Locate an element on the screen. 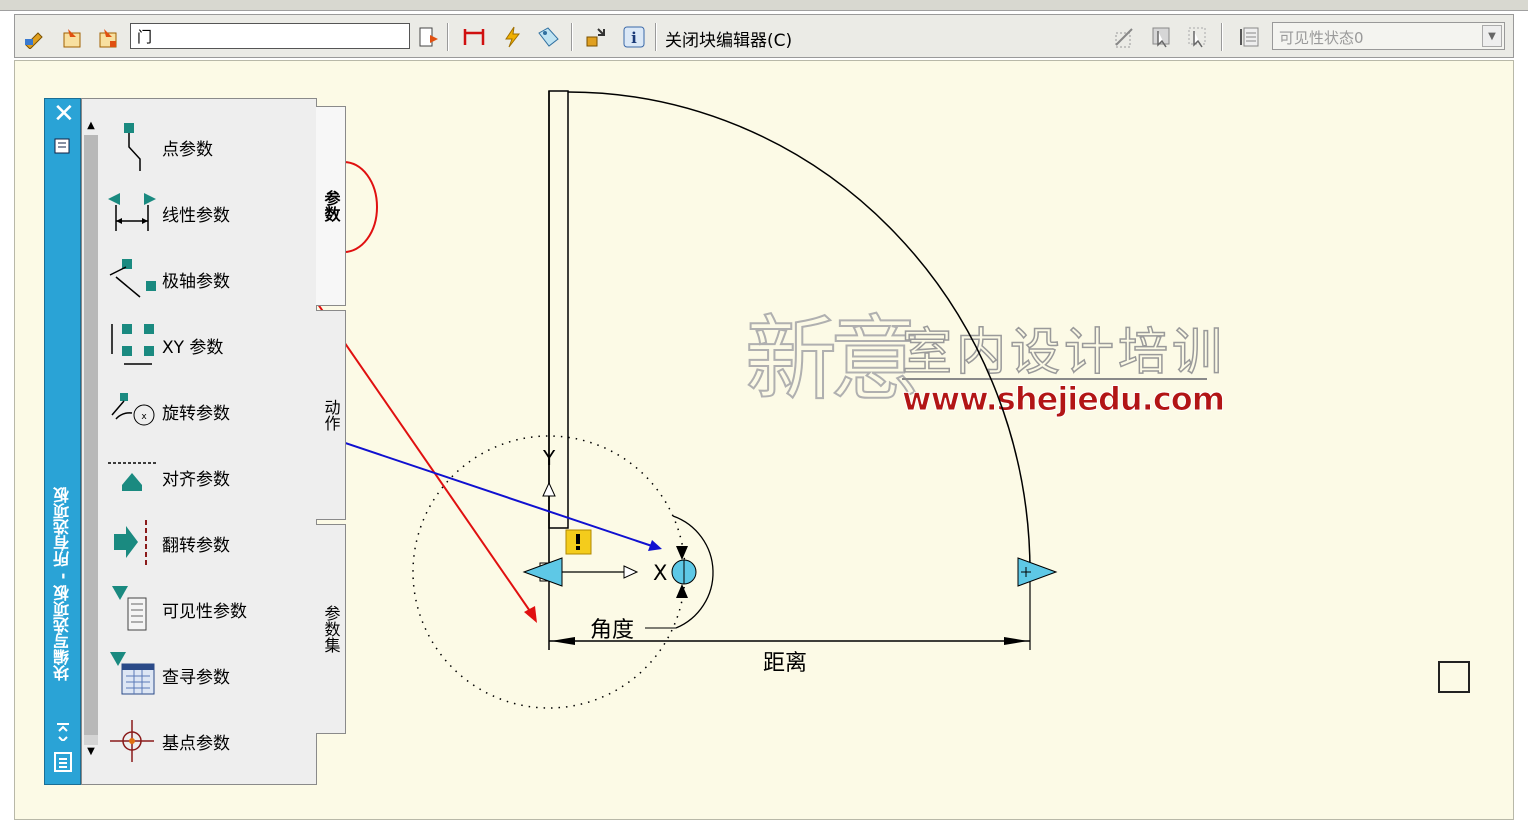 The image size is (1528, 825). tab-parameter-sets: 参数集 is located at coordinates (331, 629).